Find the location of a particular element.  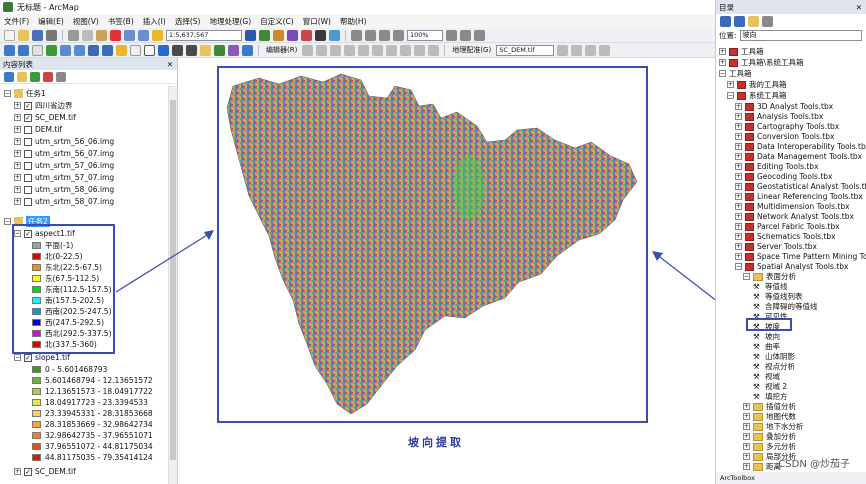

aspect-tool-highlight-box is located at coordinates (769, 324).